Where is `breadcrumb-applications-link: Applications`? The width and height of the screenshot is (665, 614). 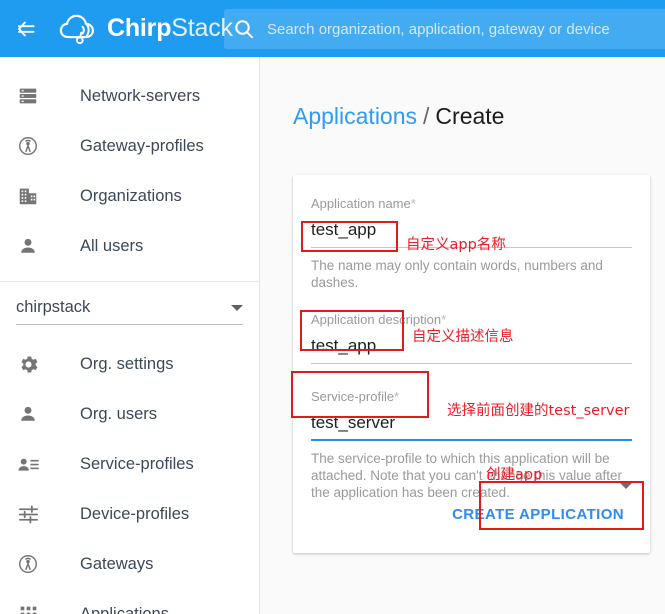 breadcrumb-applications-link: Applications is located at coordinates (355, 116).